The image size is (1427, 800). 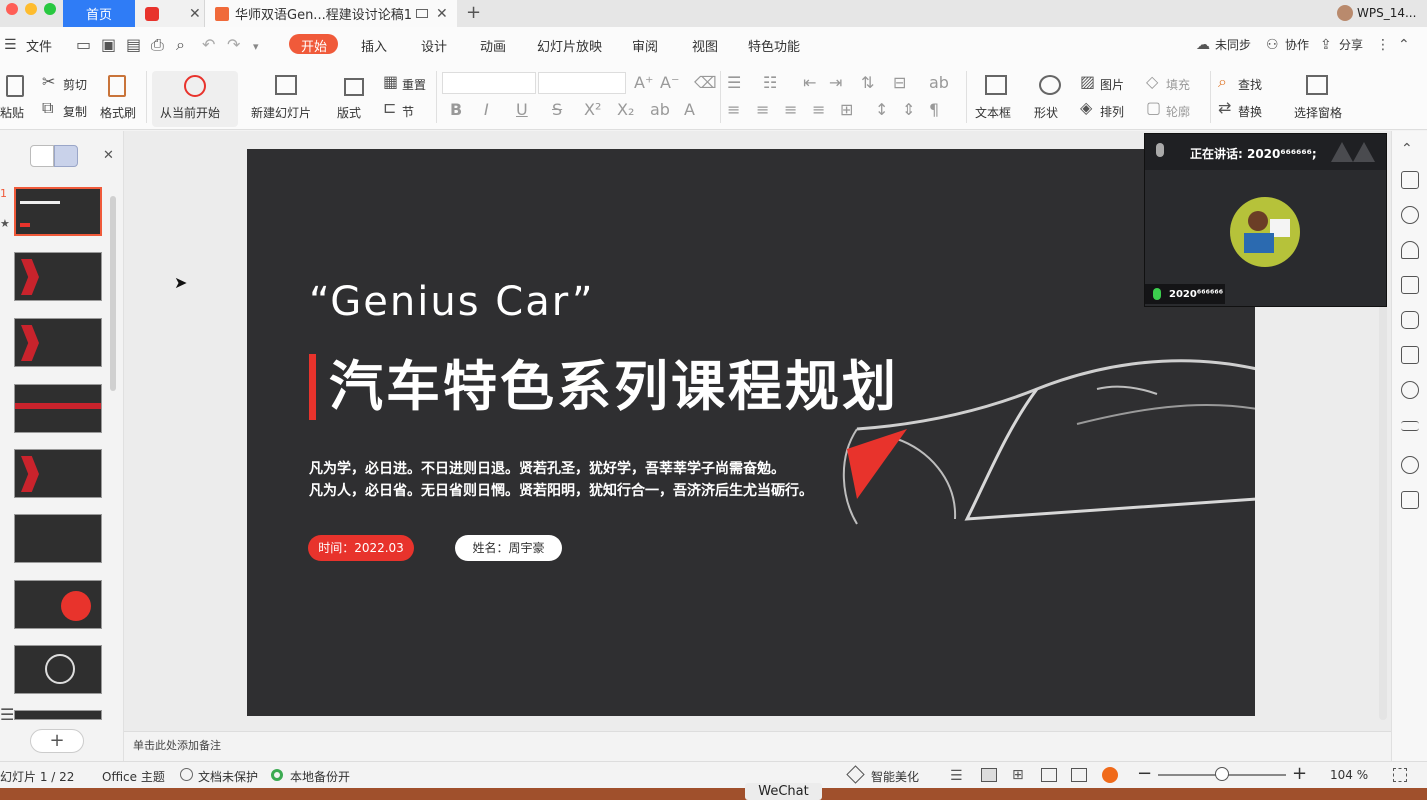 What do you see at coordinates (354, 87) in the screenshot?
I see `layout-icon` at bounding box center [354, 87].